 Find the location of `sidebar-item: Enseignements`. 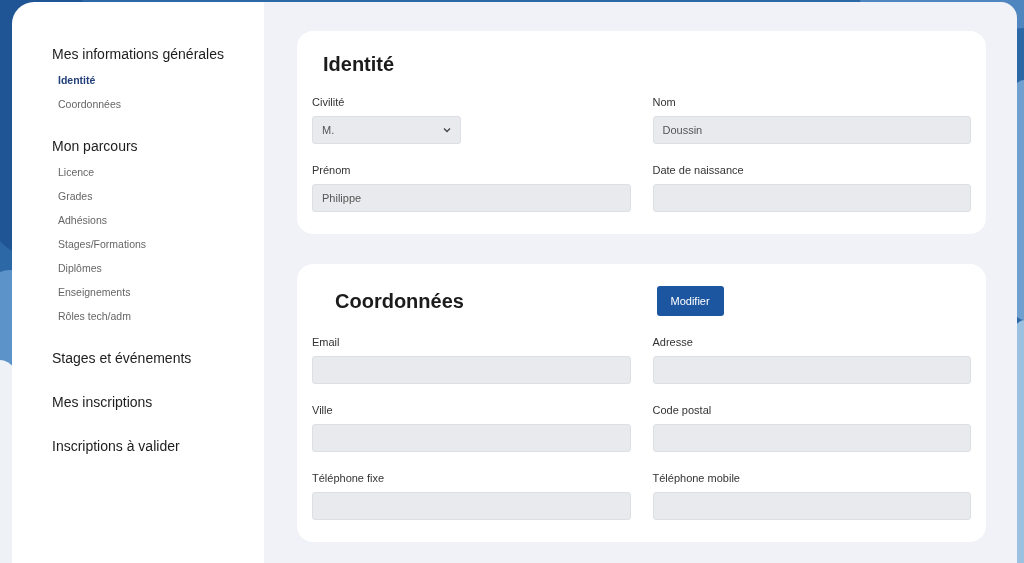

sidebar-item: Enseignements is located at coordinates (161, 292).